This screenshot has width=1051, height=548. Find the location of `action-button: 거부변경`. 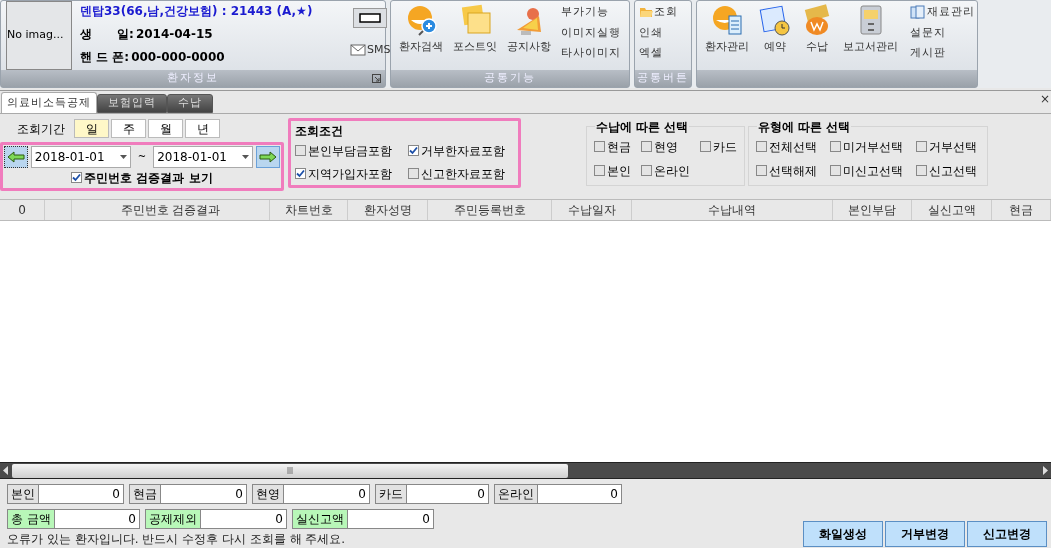

action-button: 거부변경 is located at coordinates (925, 534).